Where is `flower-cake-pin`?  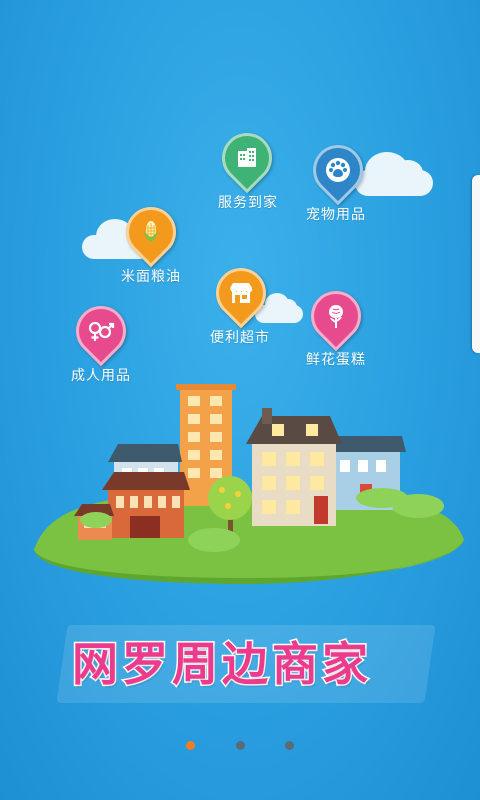 flower-cake-pin is located at coordinates (336, 316).